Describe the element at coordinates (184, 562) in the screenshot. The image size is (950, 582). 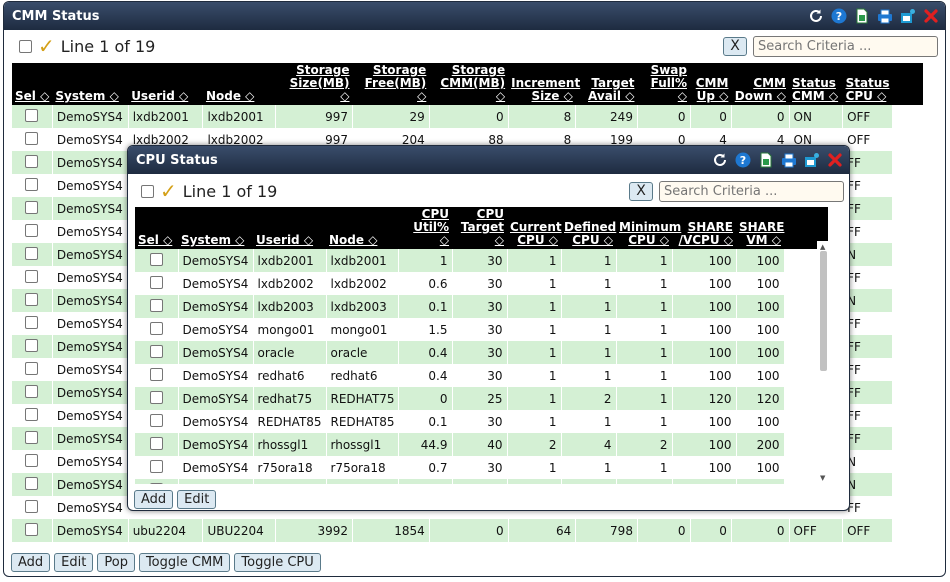
I see `toggle-cmm-button: Toggle CMM` at that location.